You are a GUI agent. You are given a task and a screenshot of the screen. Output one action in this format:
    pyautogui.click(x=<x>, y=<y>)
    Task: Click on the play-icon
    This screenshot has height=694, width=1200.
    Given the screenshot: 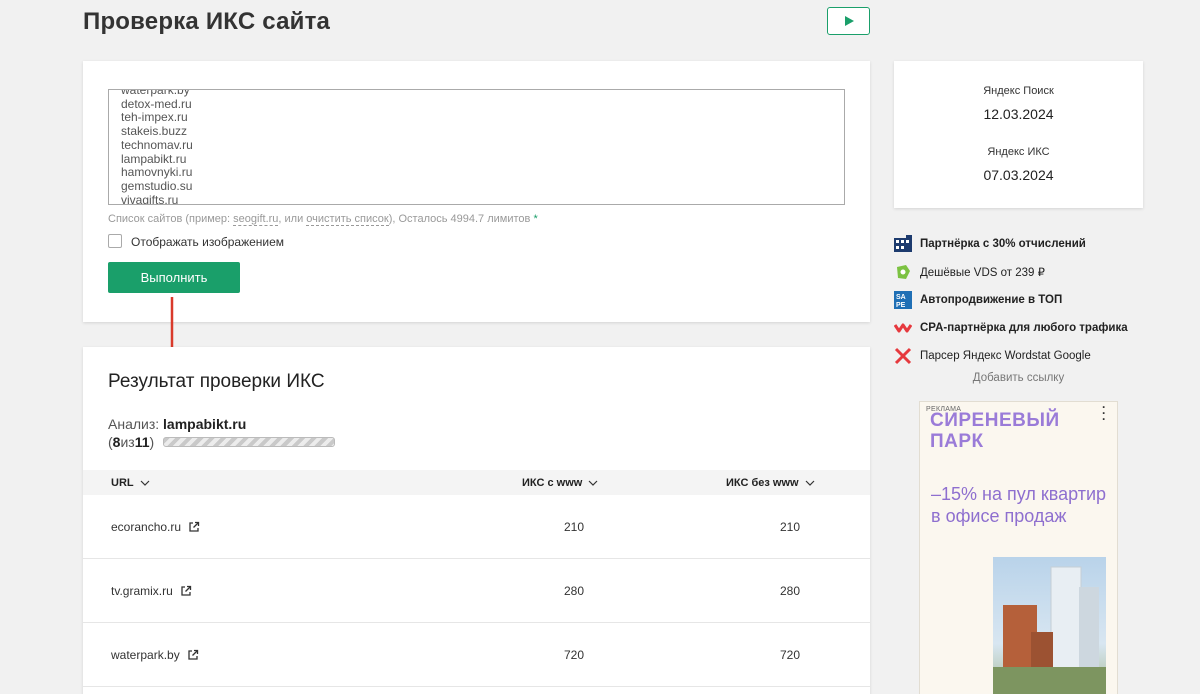 What is the action you would take?
    pyautogui.click(x=849, y=21)
    